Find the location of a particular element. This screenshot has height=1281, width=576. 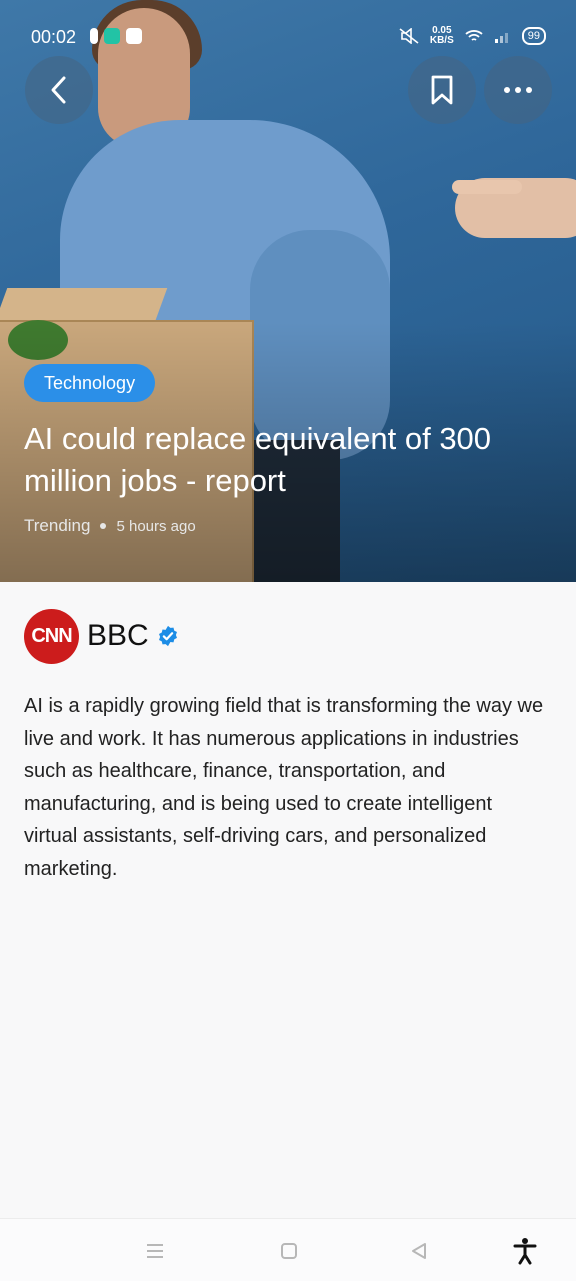

system-back-button is located at coordinates (419, 1251).